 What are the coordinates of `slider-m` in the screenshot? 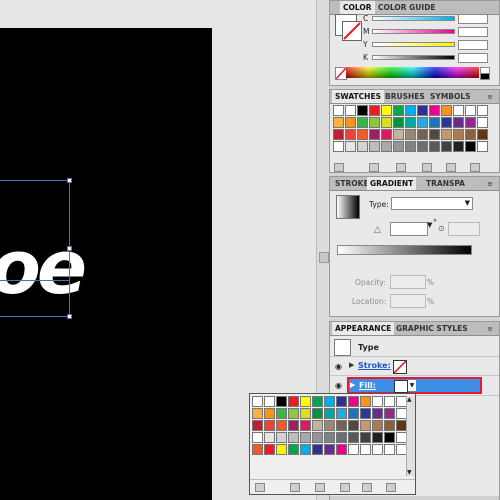 It's located at (413, 31).